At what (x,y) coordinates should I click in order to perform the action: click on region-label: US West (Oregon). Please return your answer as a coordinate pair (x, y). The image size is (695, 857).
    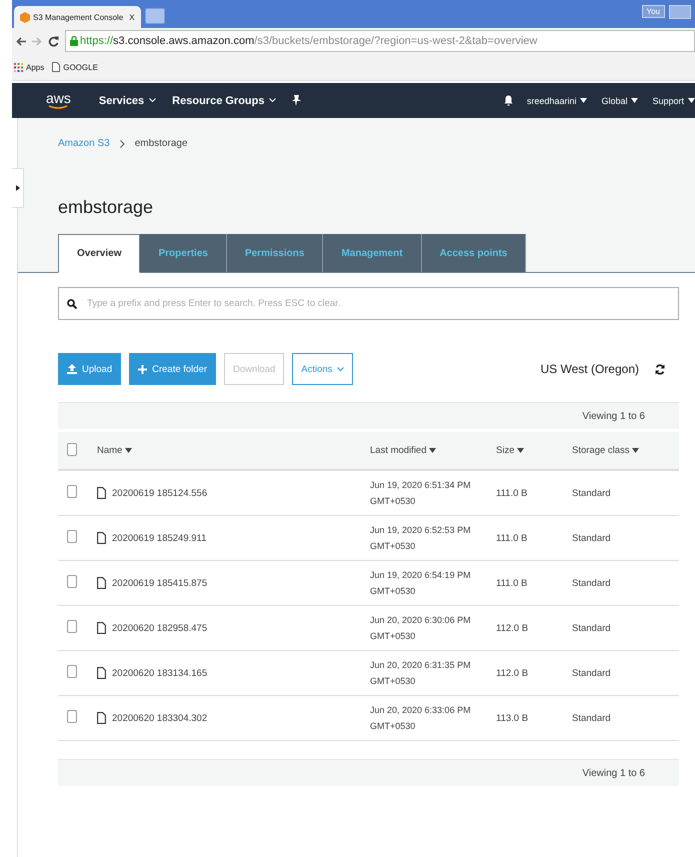
    Looking at the image, I should click on (589, 369).